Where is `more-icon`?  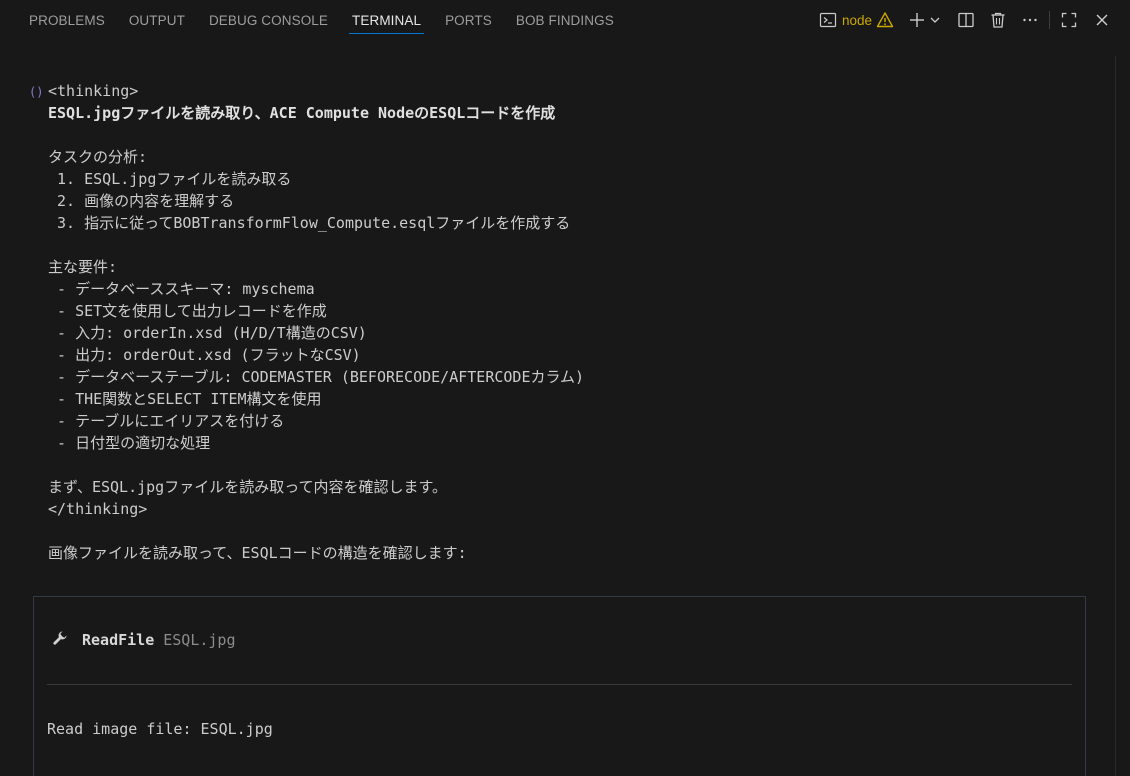
more-icon is located at coordinates (1030, 20).